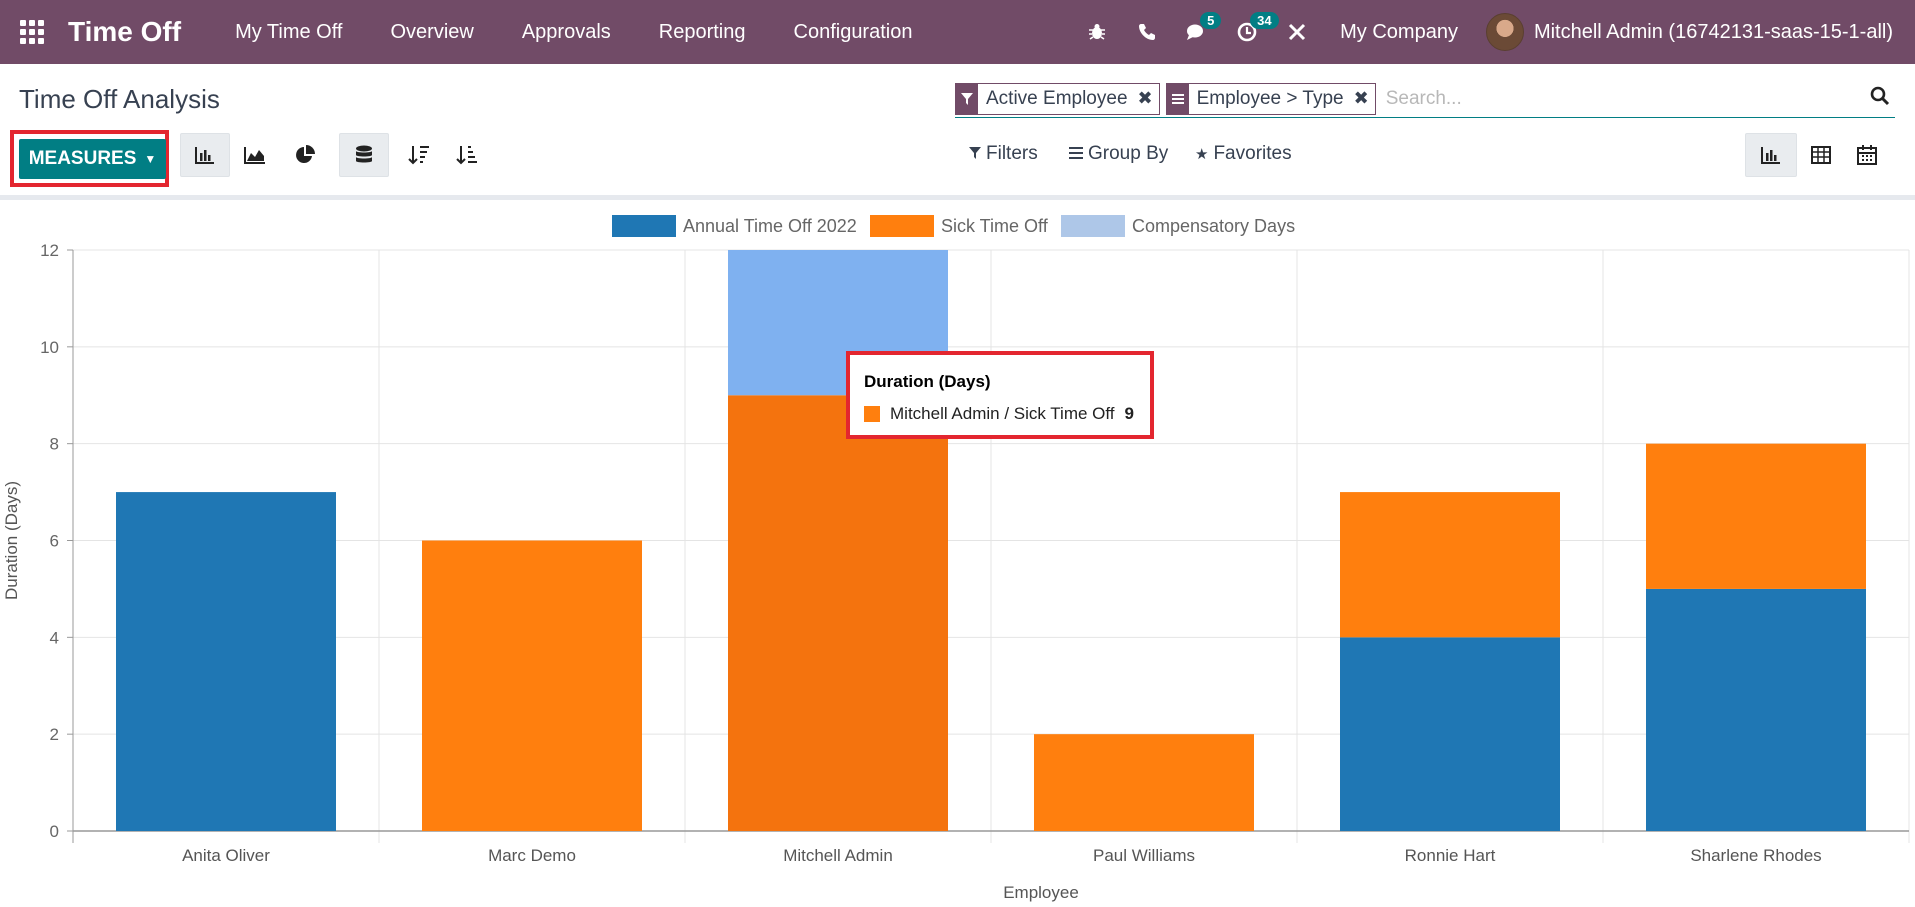 The height and width of the screenshot is (907, 1915). Describe the element at coordinates (1250, 32) in the screenshot. I see `activities-icon: 34` at that location.